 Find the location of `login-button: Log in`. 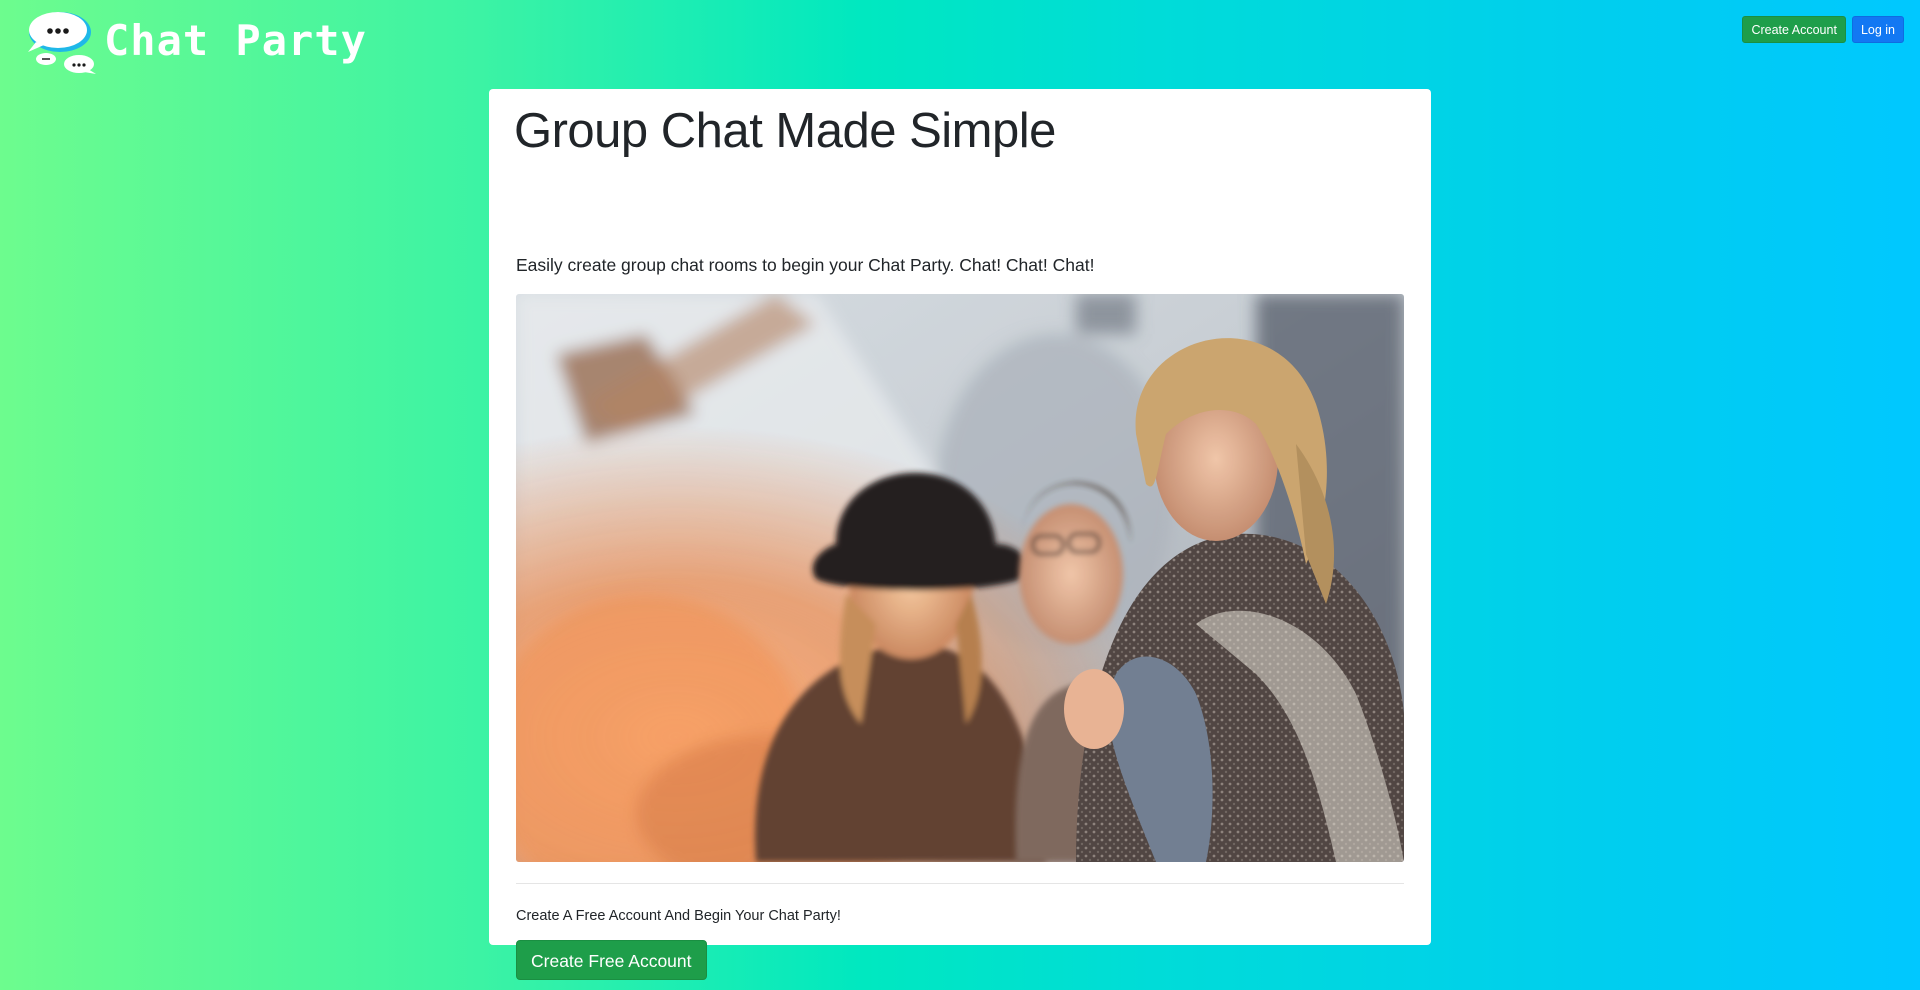

login-button: Log in is located at coordinates (1877, 29).